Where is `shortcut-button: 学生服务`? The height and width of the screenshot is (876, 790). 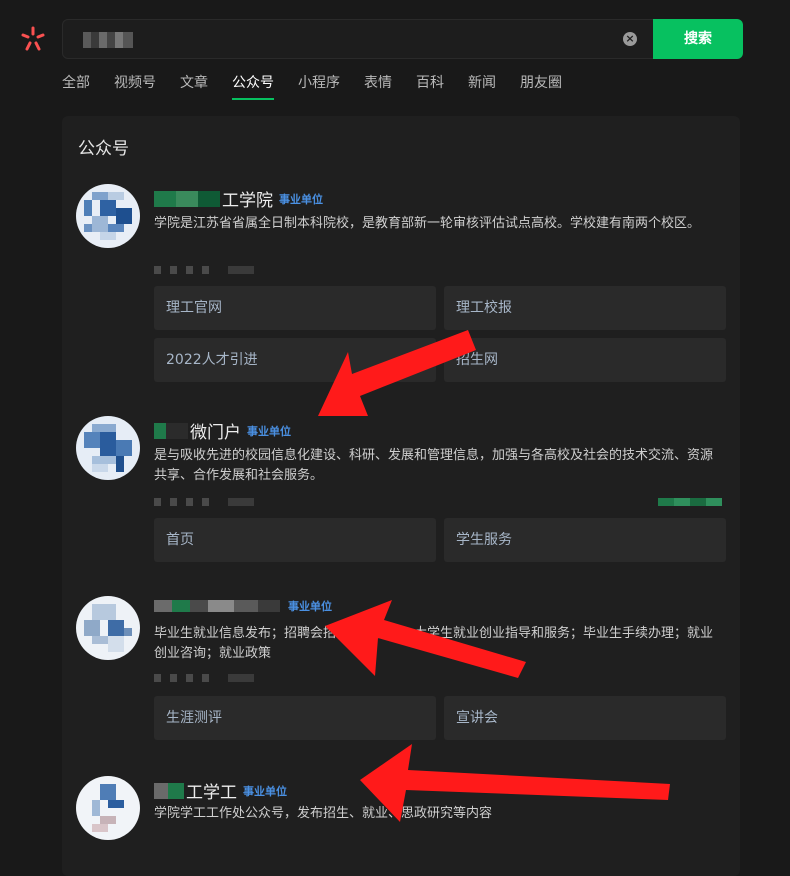 shortcut-button: 学生服务 is located at coordinates (585, 540).